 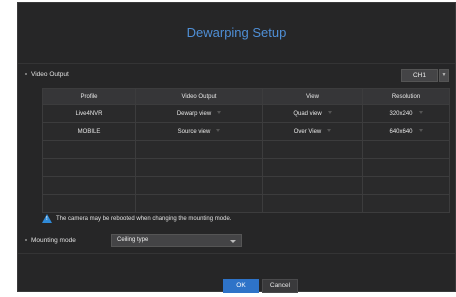 I want to click on table-row: MOBILE Source view Over View 640x640, so click(x=246, y=131).